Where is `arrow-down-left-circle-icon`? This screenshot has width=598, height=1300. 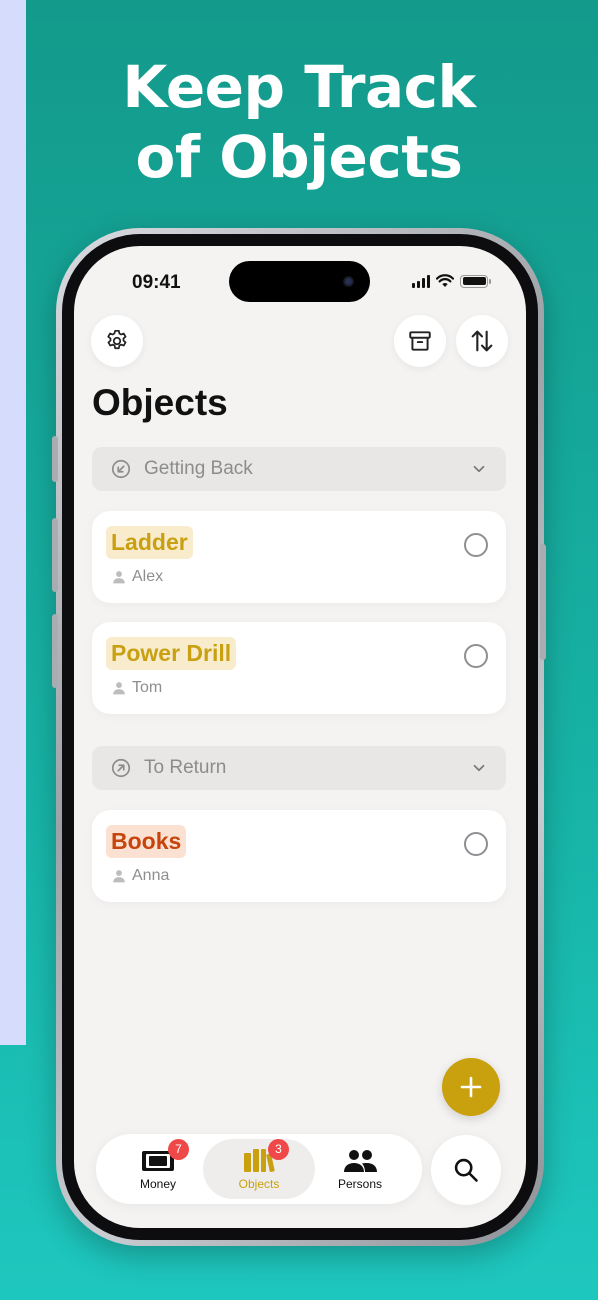 arrow-down-left-circle-icon is located at coordinates (121, 469).